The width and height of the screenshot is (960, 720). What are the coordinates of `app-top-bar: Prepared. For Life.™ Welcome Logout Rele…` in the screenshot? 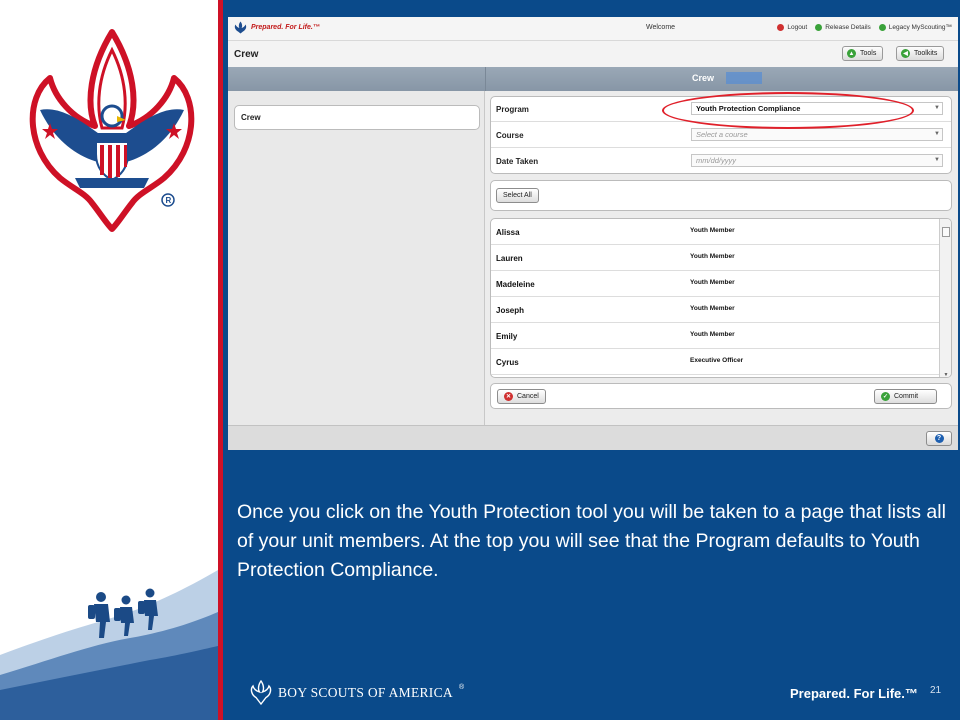 It's located at (593, 29).